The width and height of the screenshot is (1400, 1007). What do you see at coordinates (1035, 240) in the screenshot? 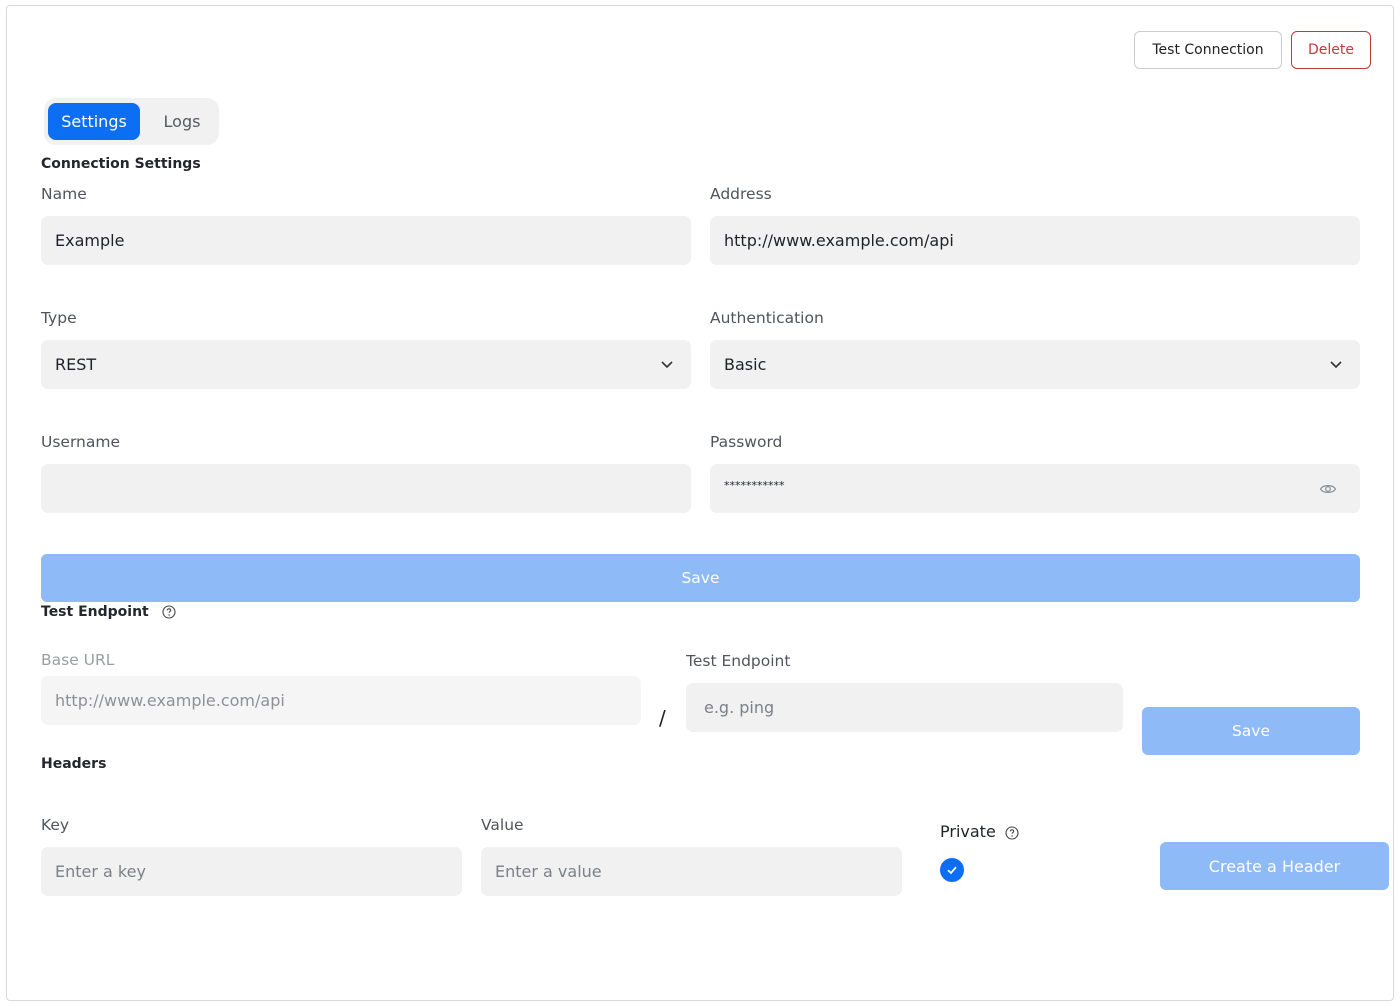
I see `address-input: http://www.example.com/api` at bounding box center [1035, 240].